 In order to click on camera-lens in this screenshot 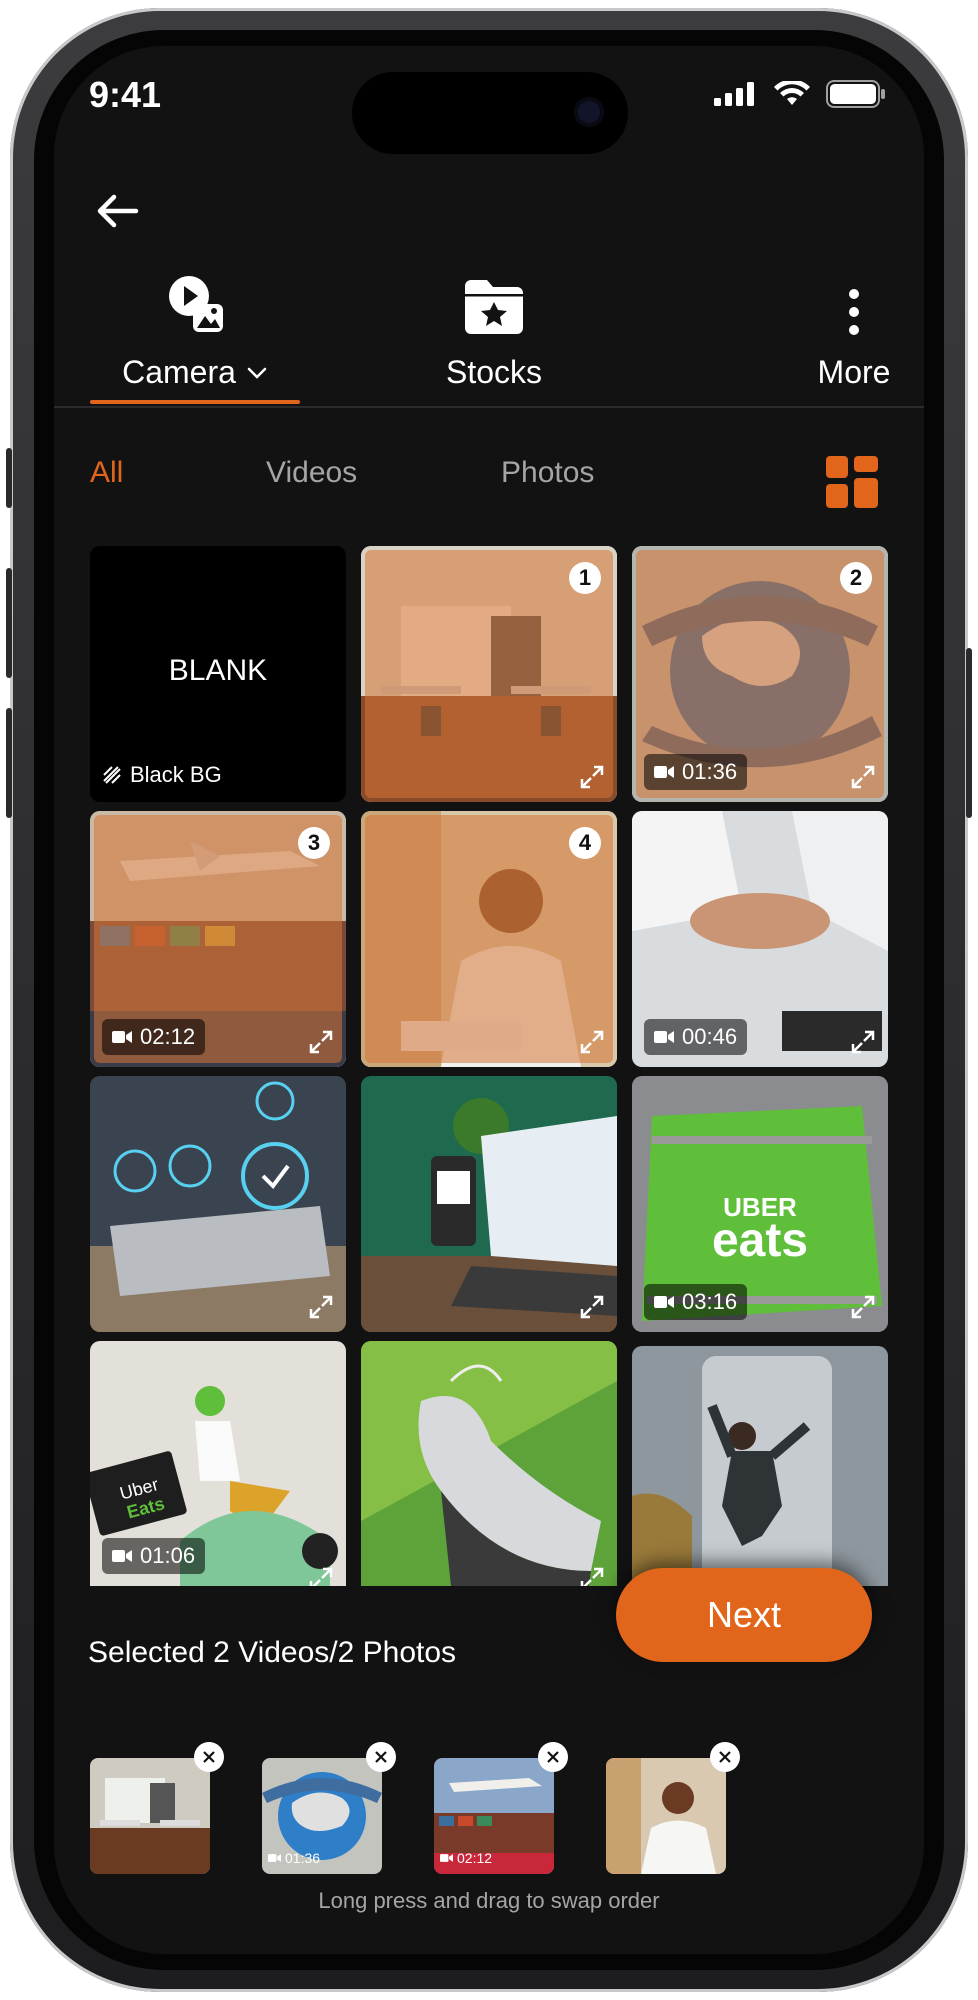, I will do `click(589, 112)`.